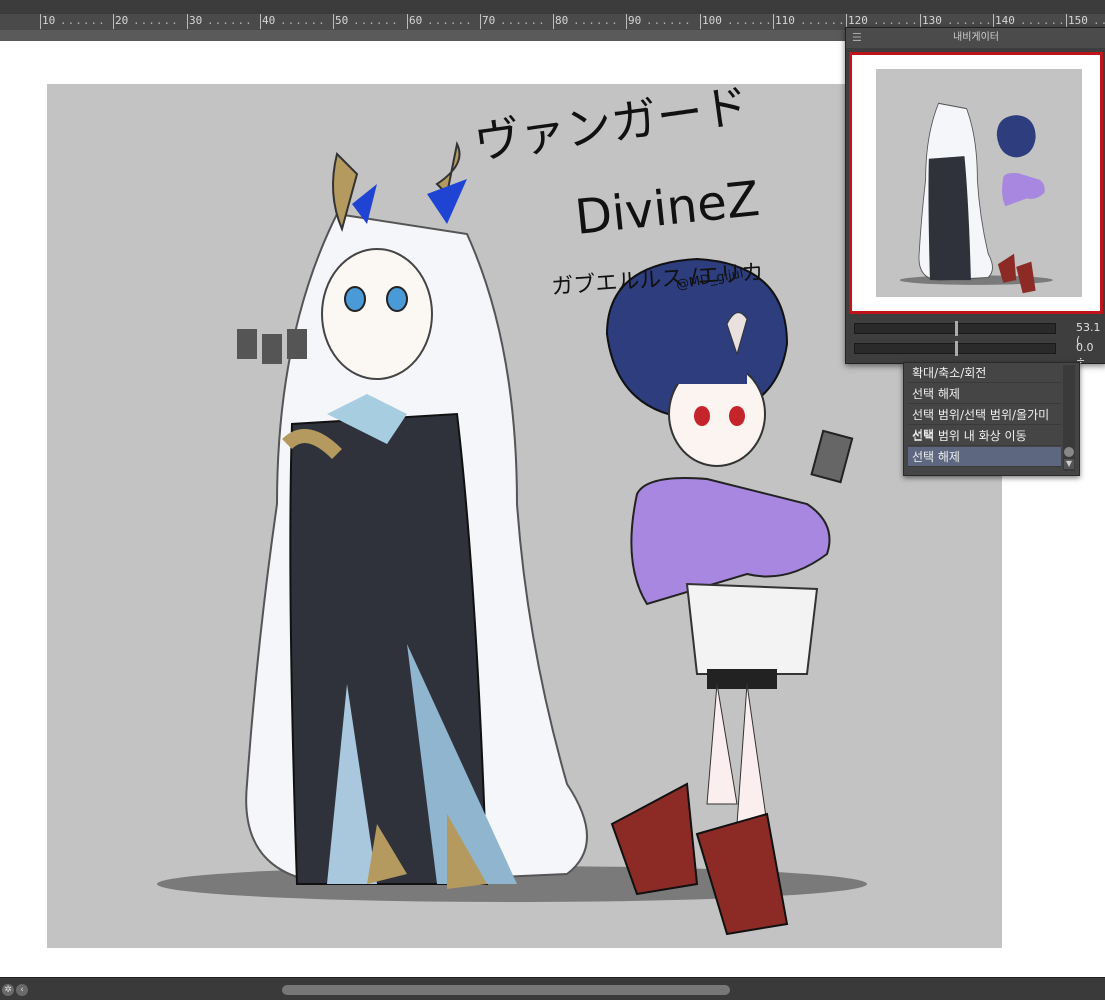  I want to click on list-scroll-thumb, so click(1069, 452).